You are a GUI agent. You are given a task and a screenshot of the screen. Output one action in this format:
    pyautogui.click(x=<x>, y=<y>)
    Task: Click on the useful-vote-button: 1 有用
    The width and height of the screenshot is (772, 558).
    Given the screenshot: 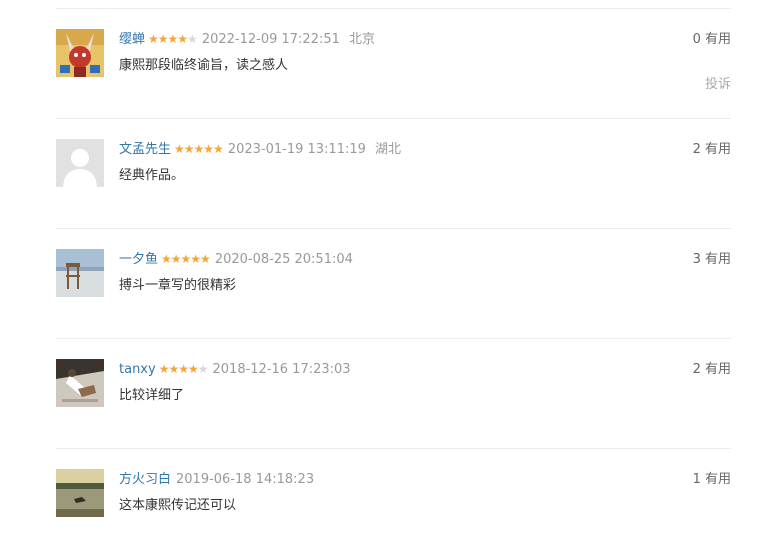 What is the action you would take?
    pyautogui.click(x=712, y=479)
    